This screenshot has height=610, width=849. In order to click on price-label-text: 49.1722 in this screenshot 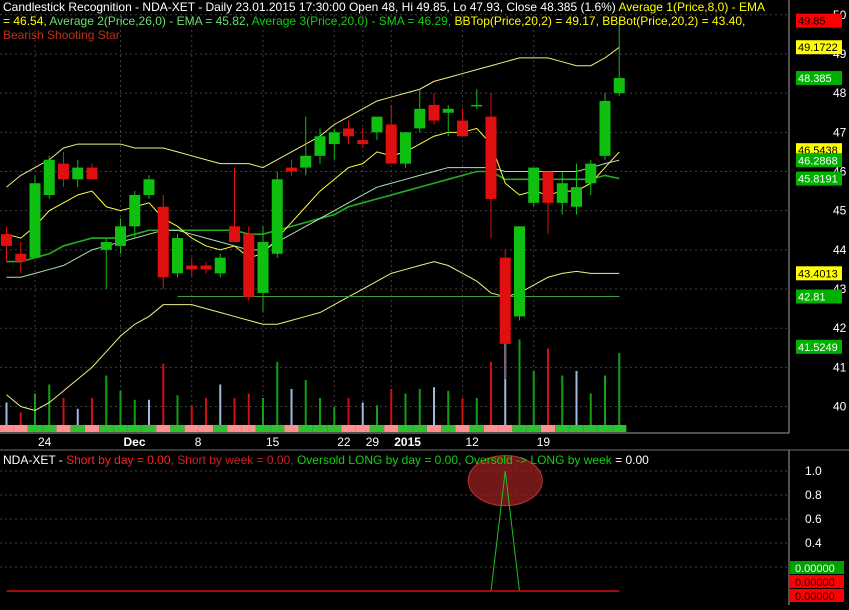, I will do `click(818, 48)`.